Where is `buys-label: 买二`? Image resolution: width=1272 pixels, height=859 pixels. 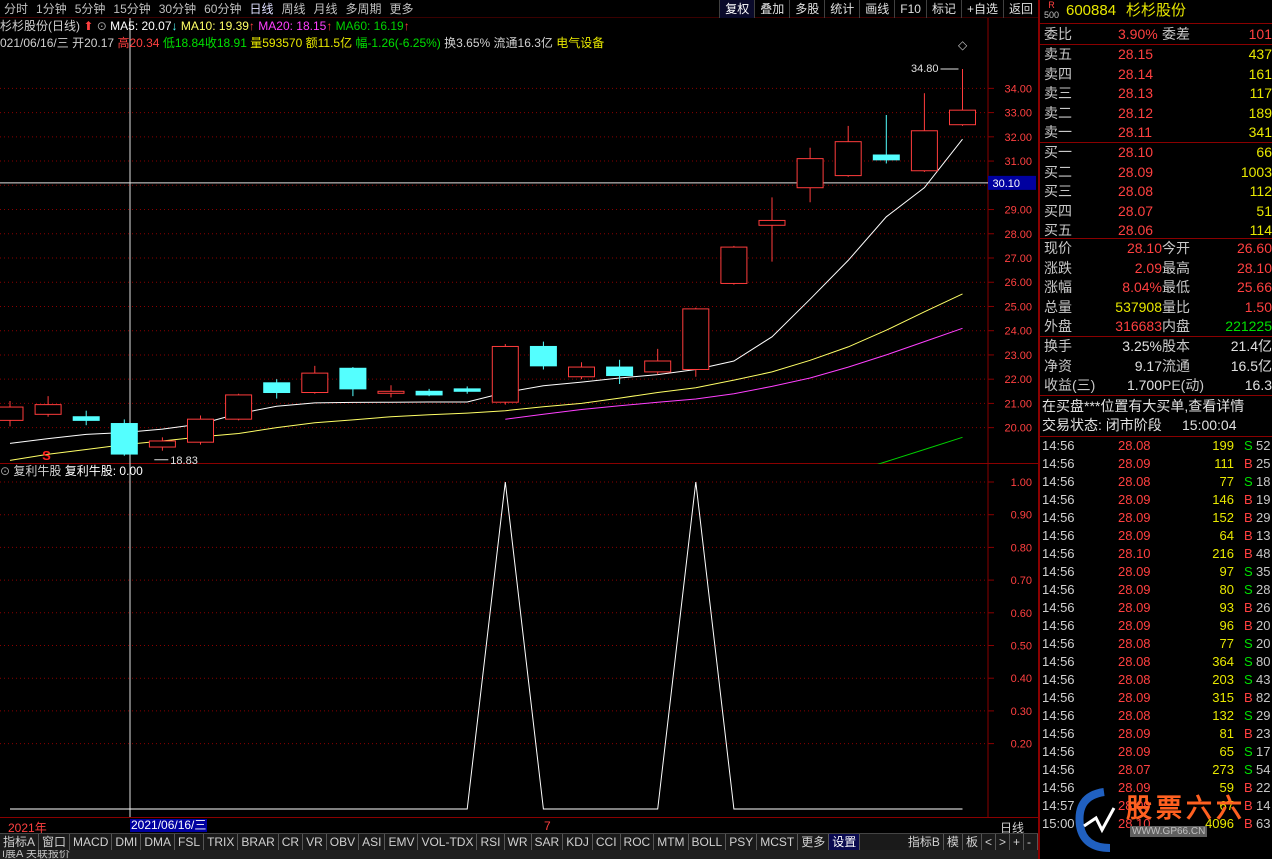
buys-label: 买二 is located at coordinates (1058, 171).